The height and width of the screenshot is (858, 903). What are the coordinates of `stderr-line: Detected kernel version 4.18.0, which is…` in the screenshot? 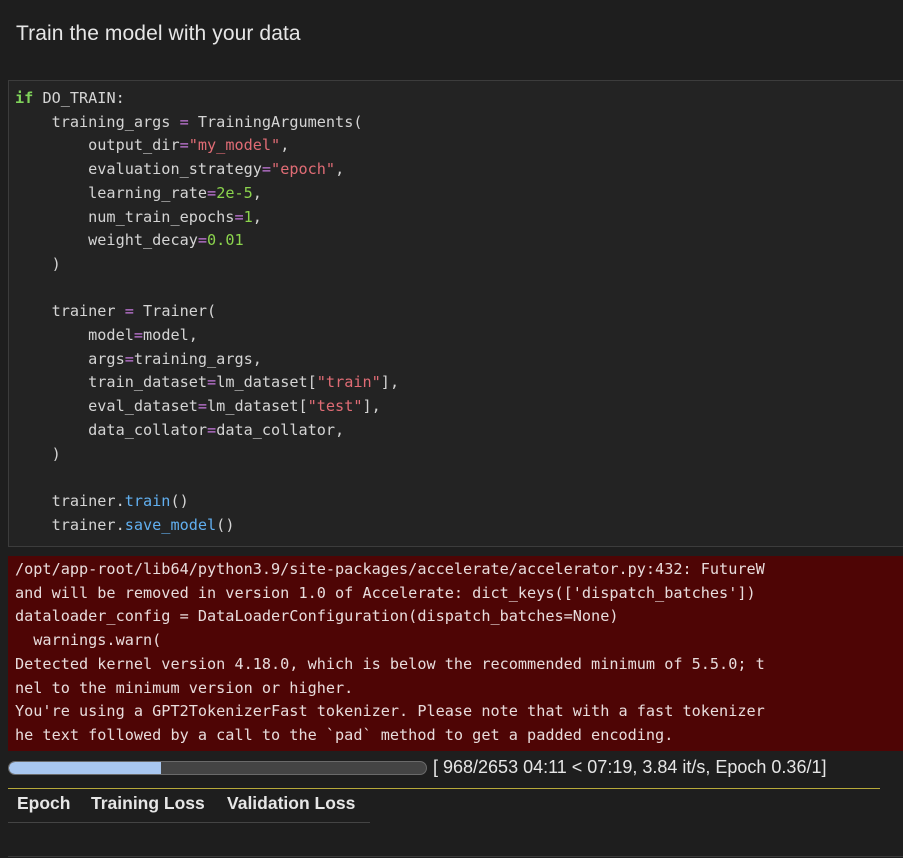 It's located at (390, 663).